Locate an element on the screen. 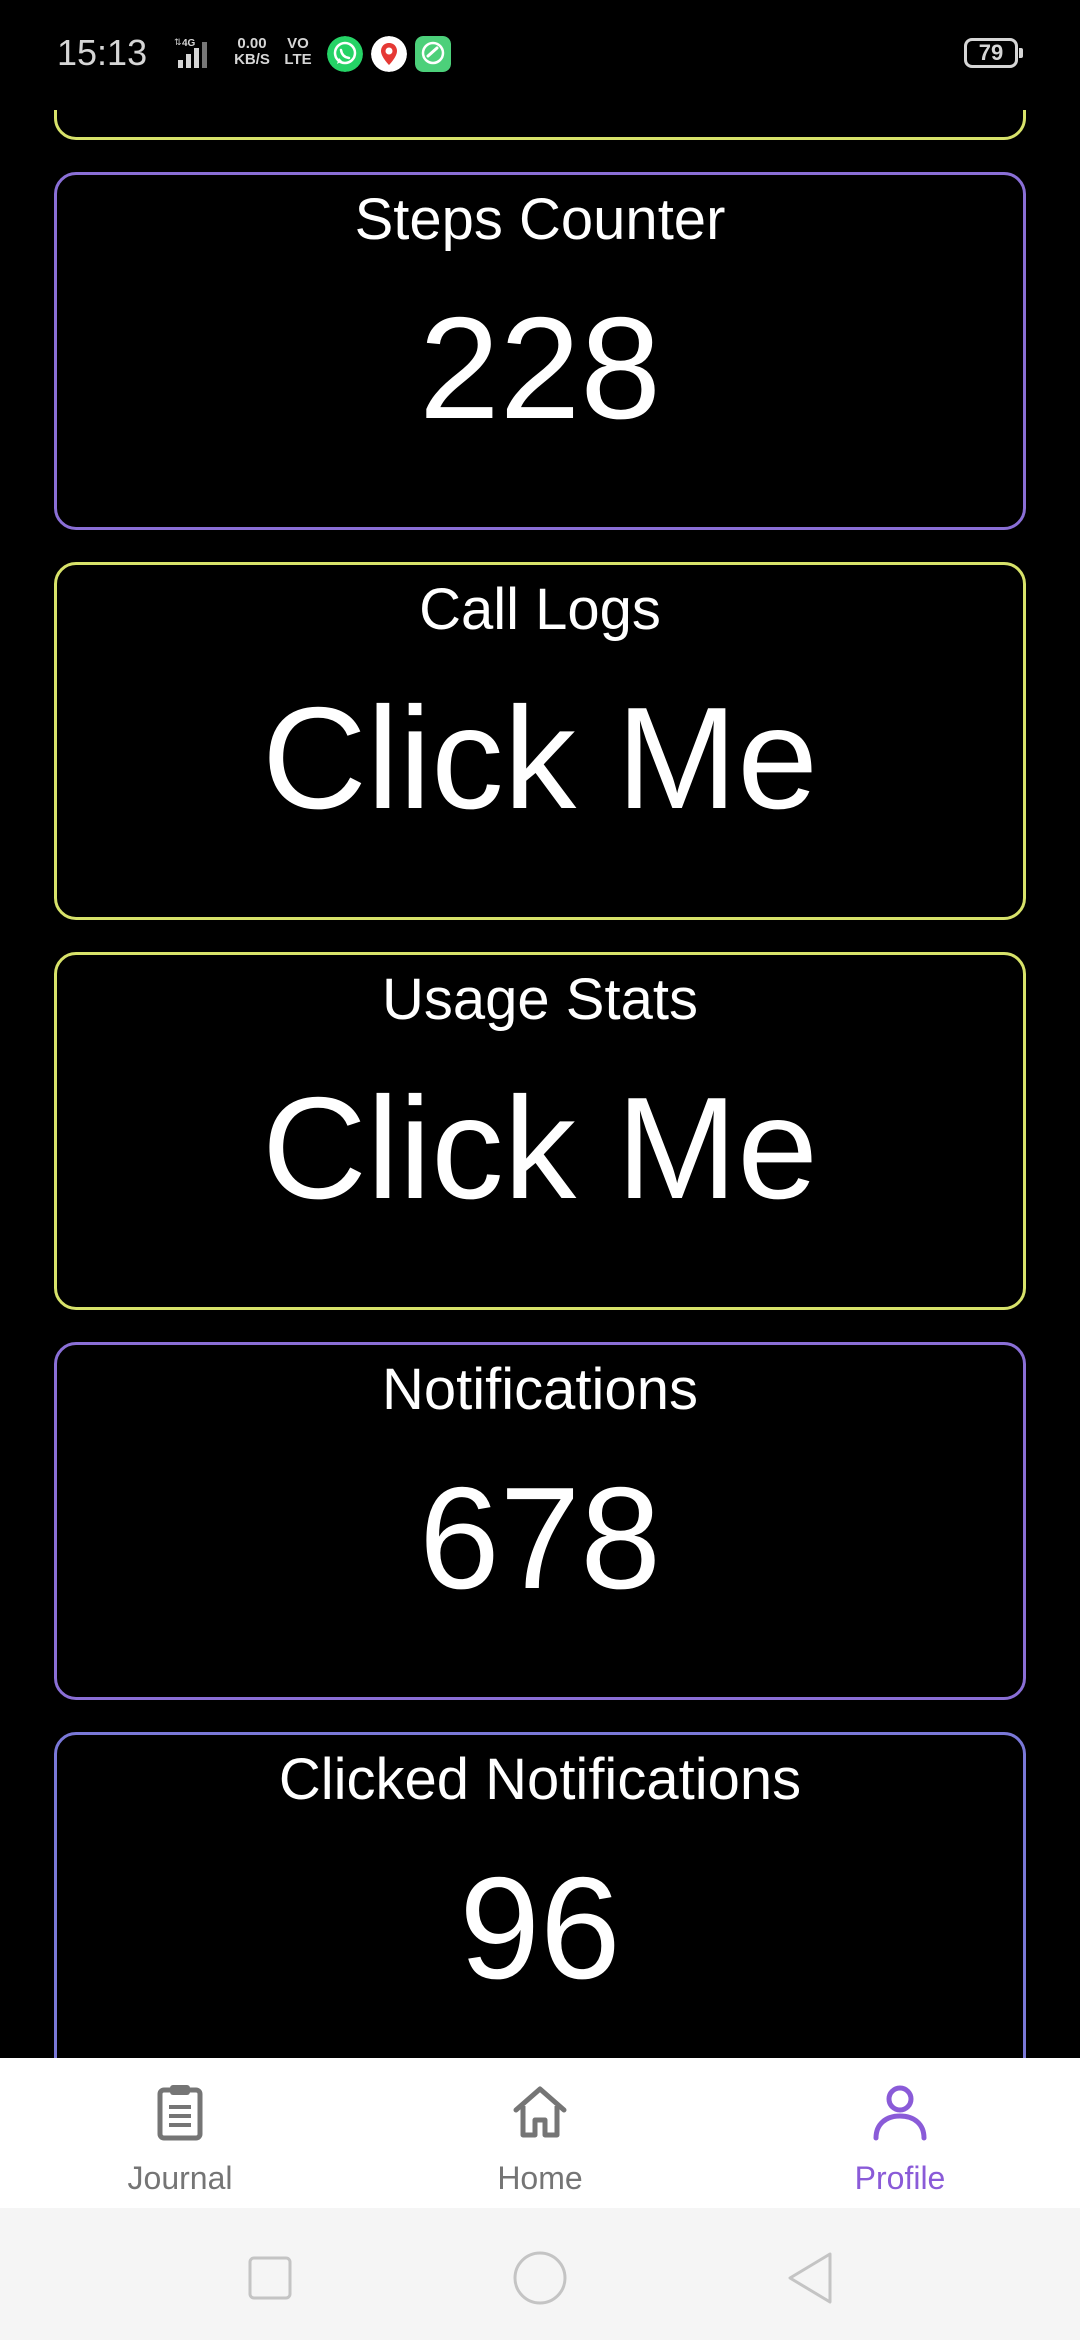 The image size is (1080, 2340). chat-app-icon is located at coordinates (433, 54).